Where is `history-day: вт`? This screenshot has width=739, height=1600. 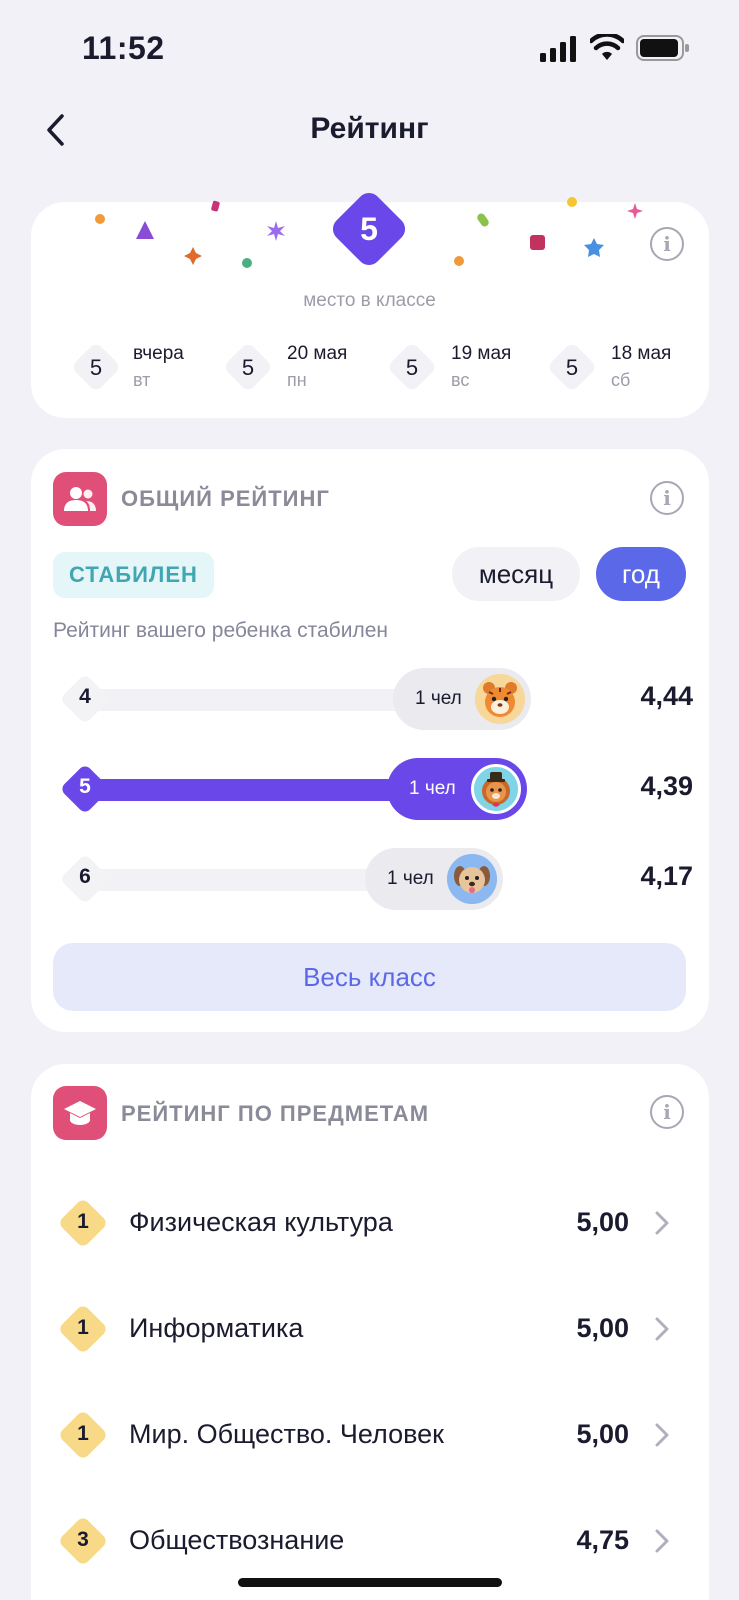 history-day: вт is located at coordinates (142, 380).